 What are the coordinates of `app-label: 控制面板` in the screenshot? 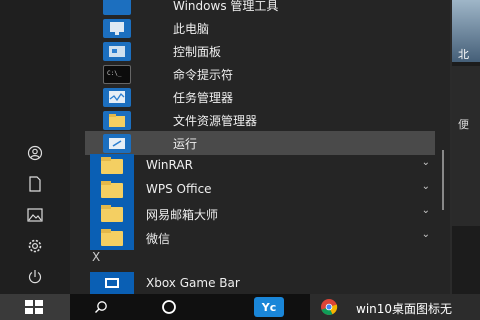 It's located at (197, 52).